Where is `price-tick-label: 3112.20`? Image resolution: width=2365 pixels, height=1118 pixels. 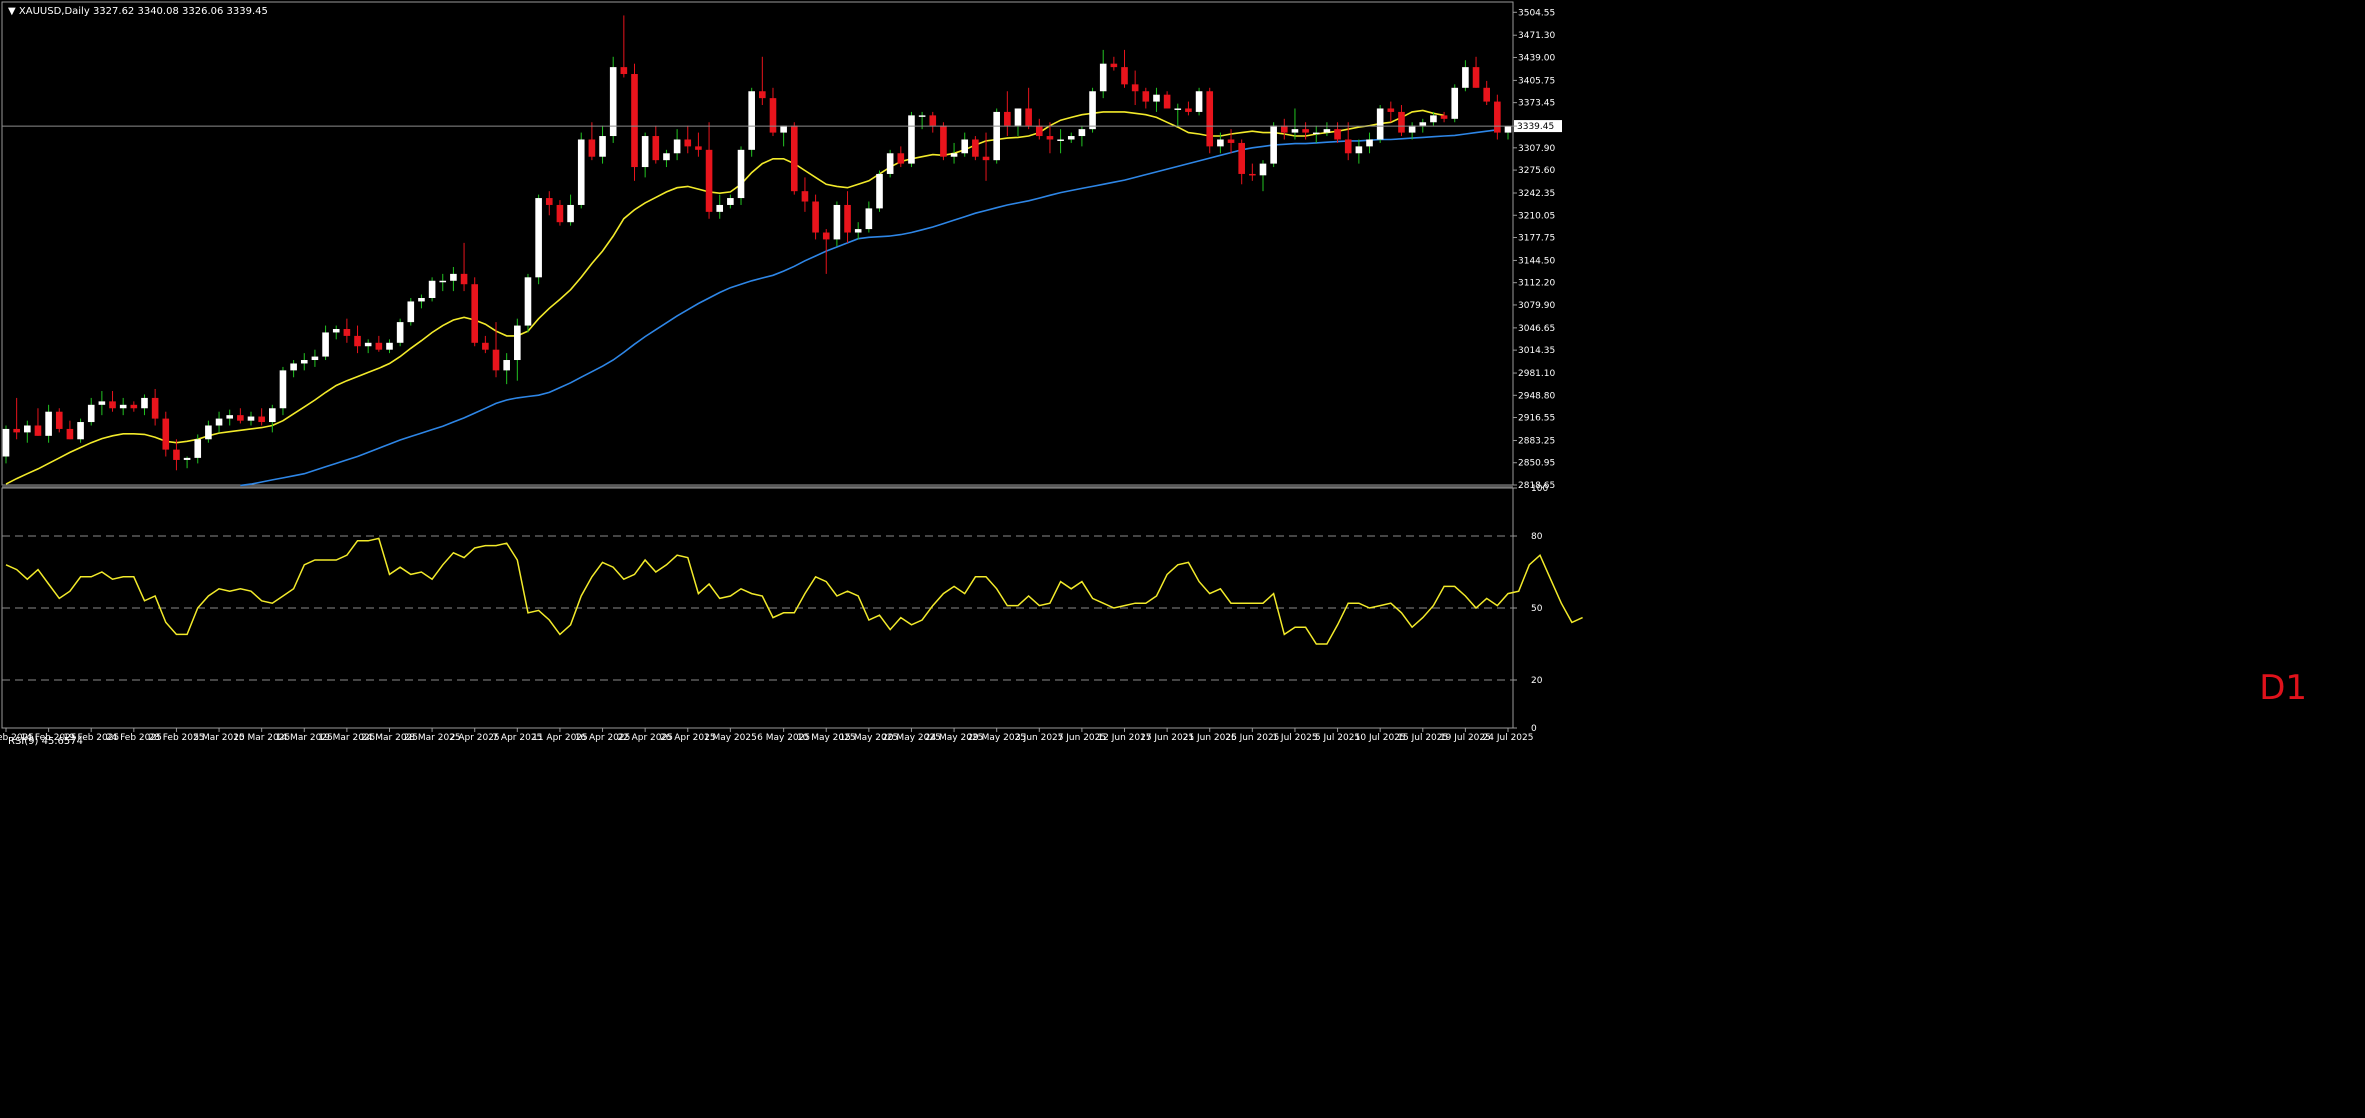 price-tick-label: 3112.20 is located at coordinates (1536, 284).